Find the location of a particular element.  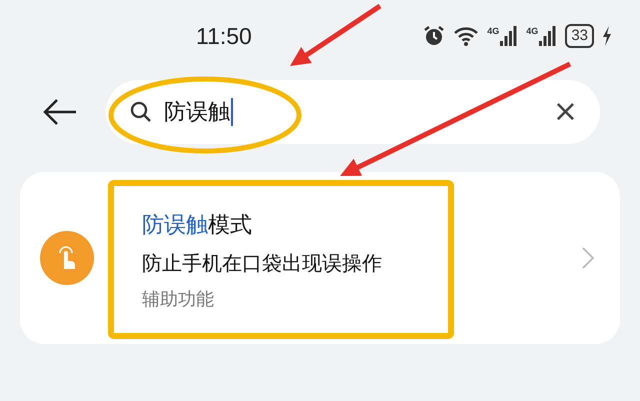

result-title: 防误触模式 is located at coordinates (197, 226).